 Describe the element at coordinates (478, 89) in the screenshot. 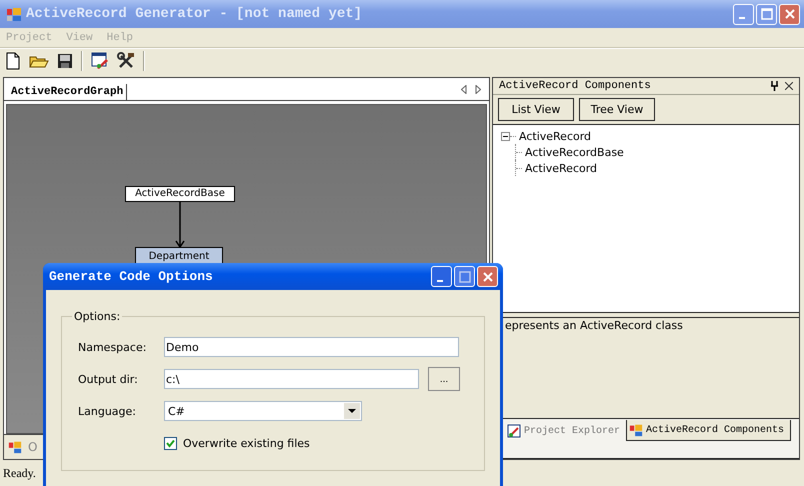

I see `scroll-right-icon` at that location.